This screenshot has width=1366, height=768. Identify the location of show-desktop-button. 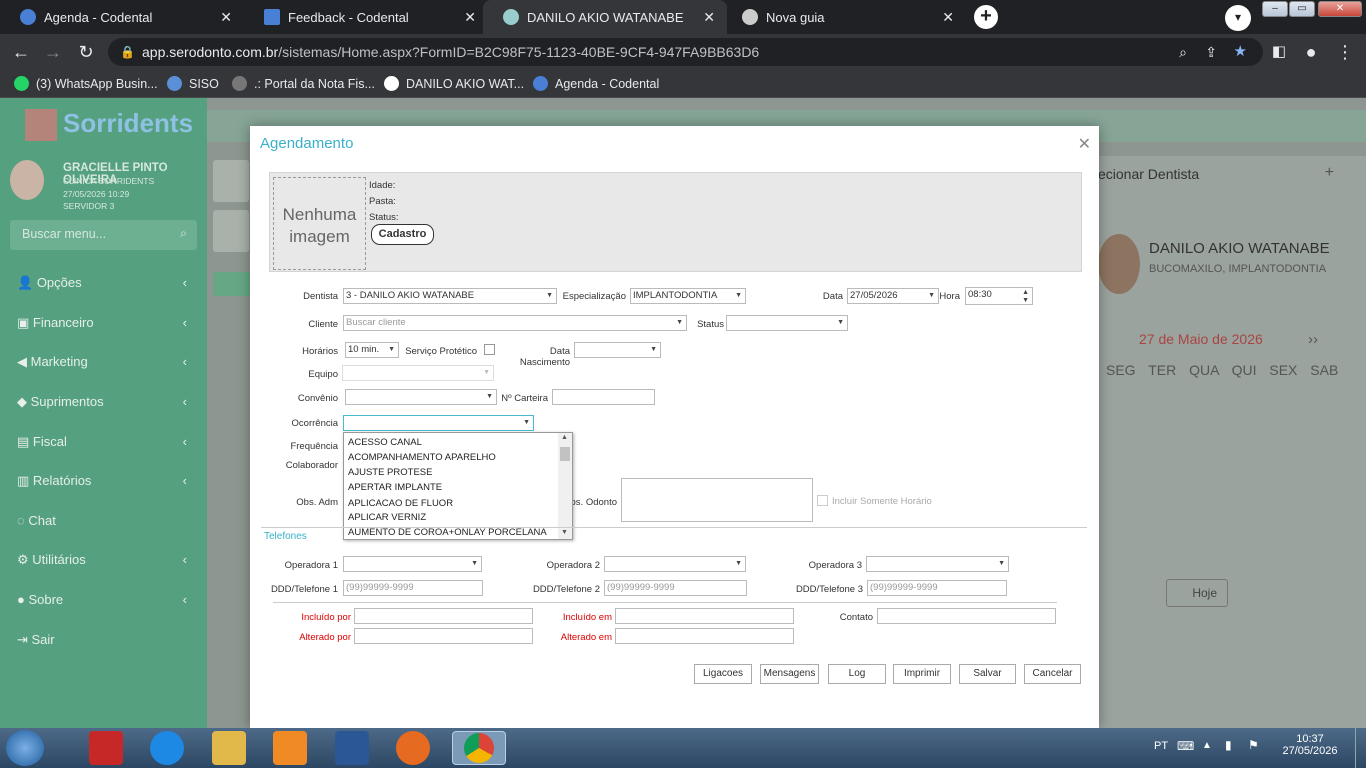
(1360, 748).